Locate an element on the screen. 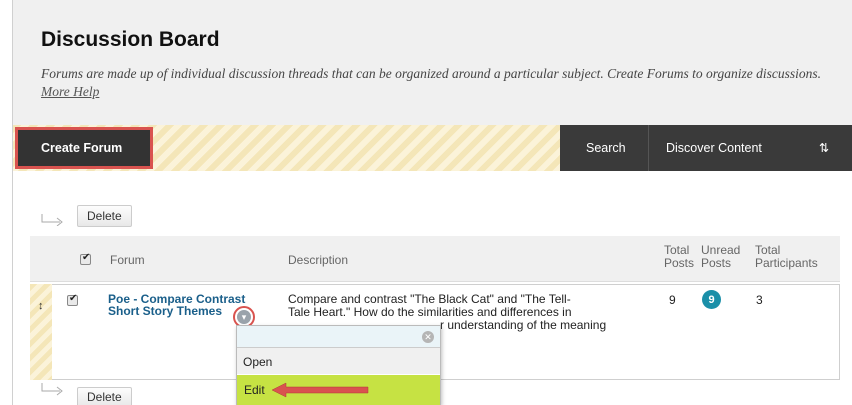  column-description: Description is located at coordinates (318, 260).